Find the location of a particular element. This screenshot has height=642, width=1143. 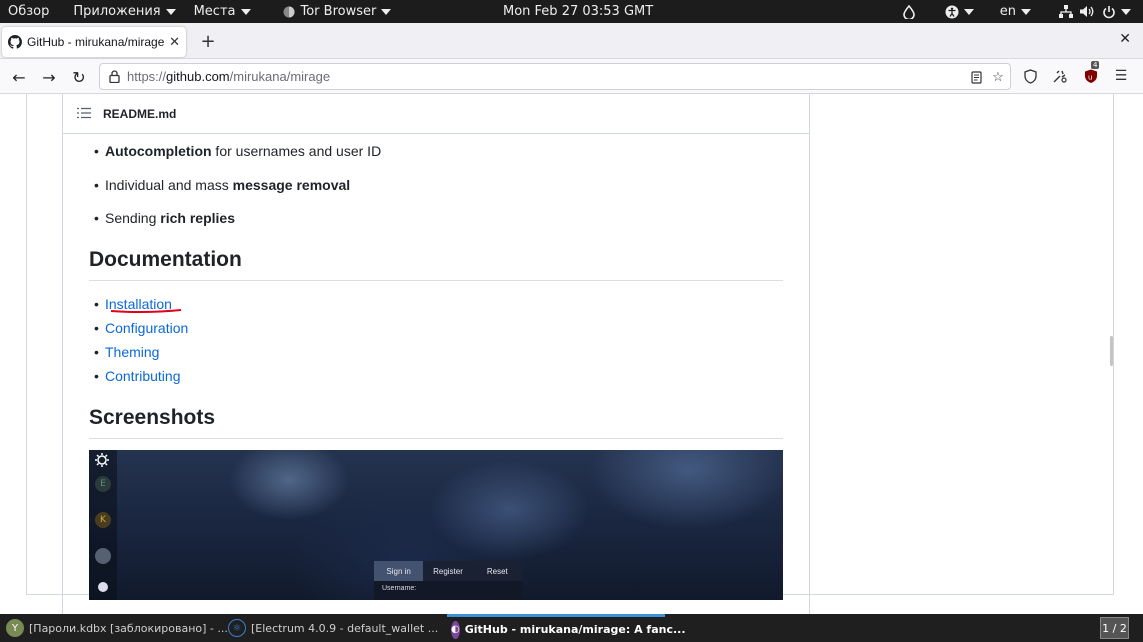

reload-icon: ↻ is located at coordinates (79, 77).